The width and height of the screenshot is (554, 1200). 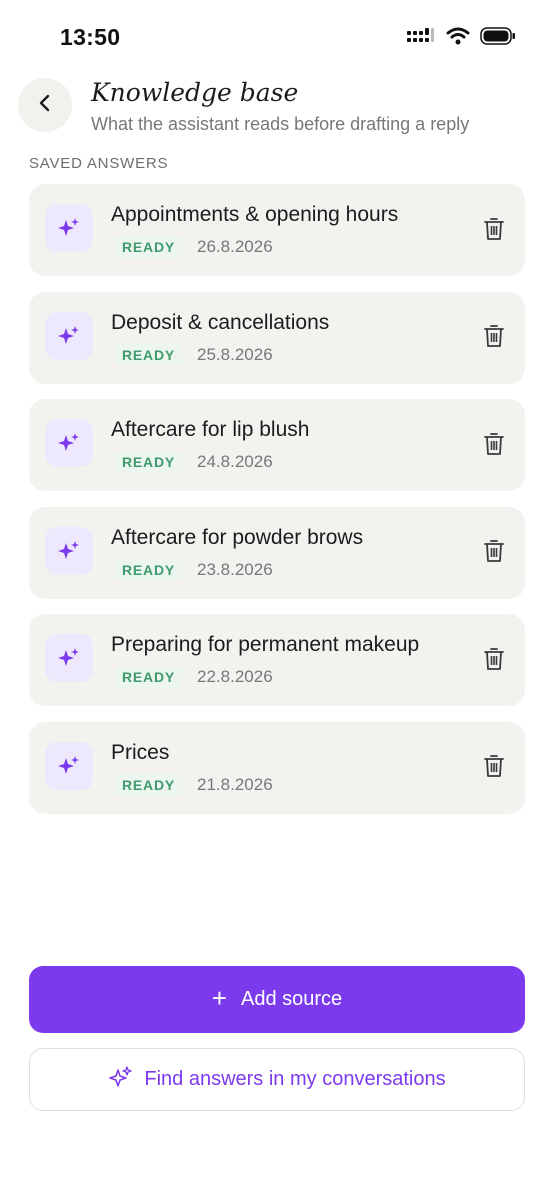 What do you see at coordinates (235, 354) in the screenshot?
I see `answer-date: 25.8.2026` at bounding box center [235, 354].